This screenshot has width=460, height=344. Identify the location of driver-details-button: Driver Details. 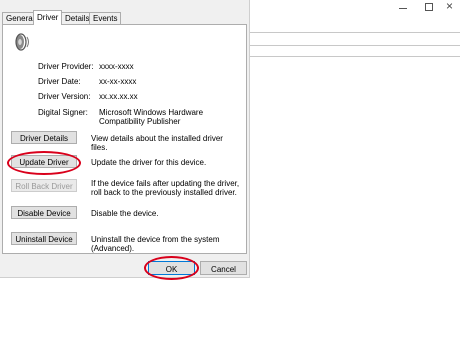
(44, 137).